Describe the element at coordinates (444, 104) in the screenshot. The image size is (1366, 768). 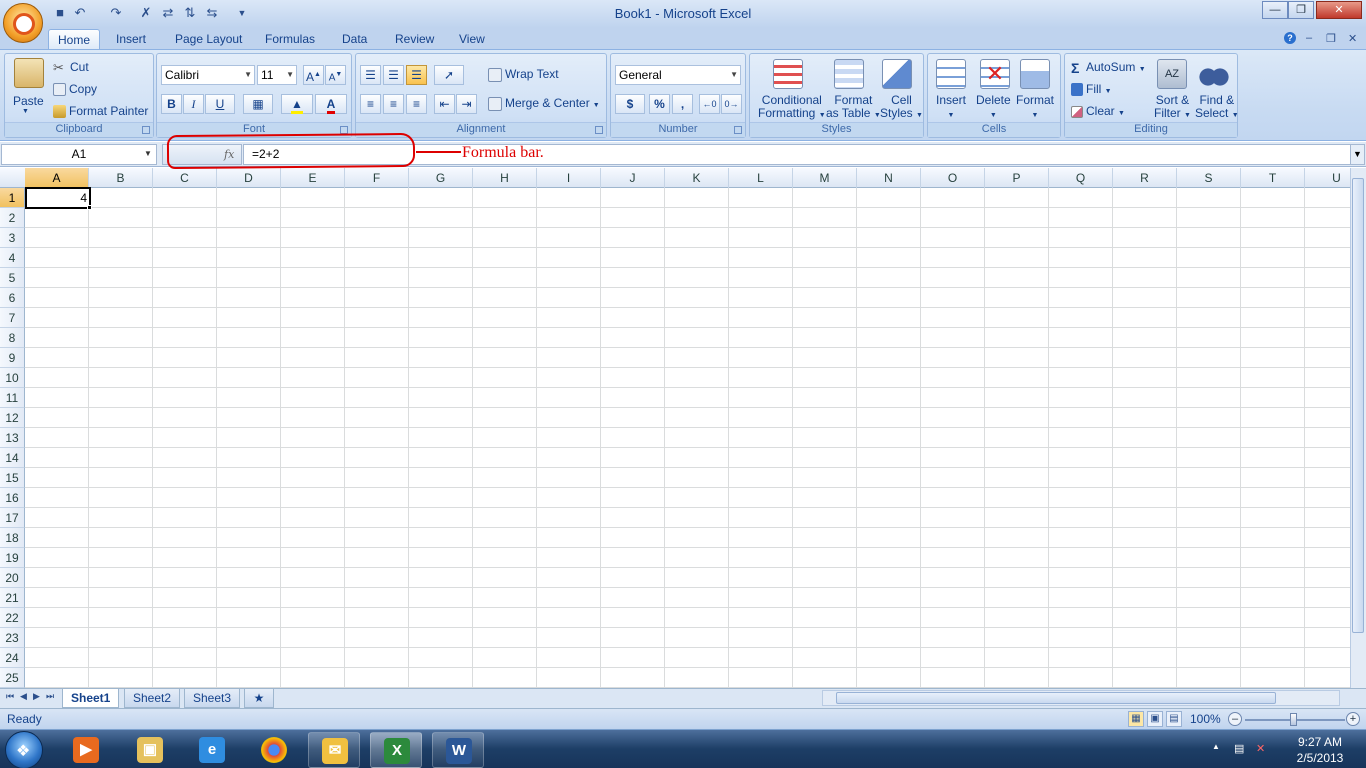
I see `decrease-indent-button: ⇤` at that location.